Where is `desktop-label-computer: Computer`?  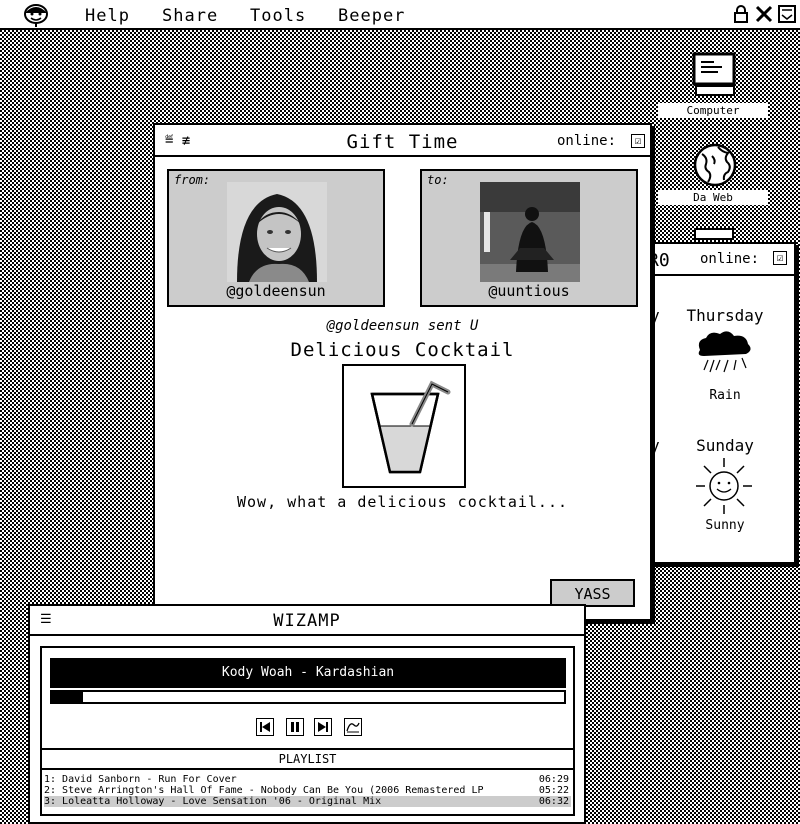
desktop-label-computer: Computer is located at coordinates (713, 110).